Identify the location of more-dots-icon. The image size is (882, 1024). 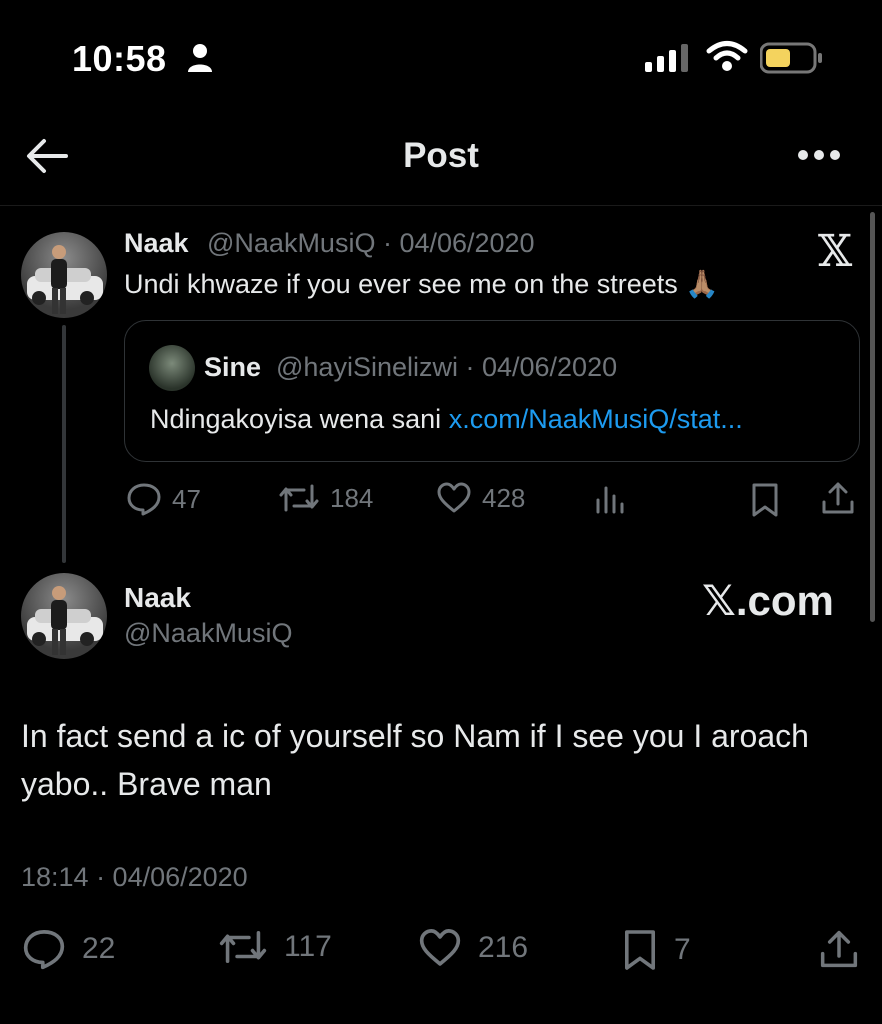
(819, 155).